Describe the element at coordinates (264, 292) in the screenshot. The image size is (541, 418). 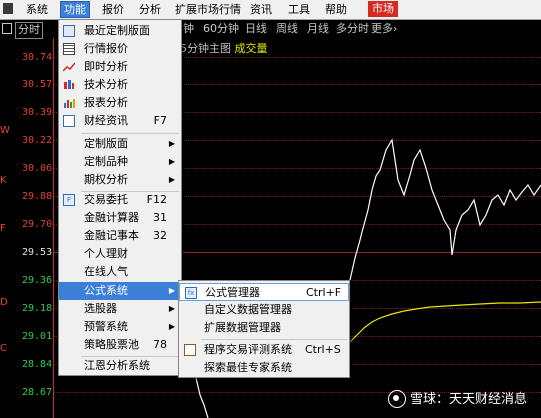
I see `submenu-item-formula-manager: fx 公式管理器 Ctrl+F` at that location.